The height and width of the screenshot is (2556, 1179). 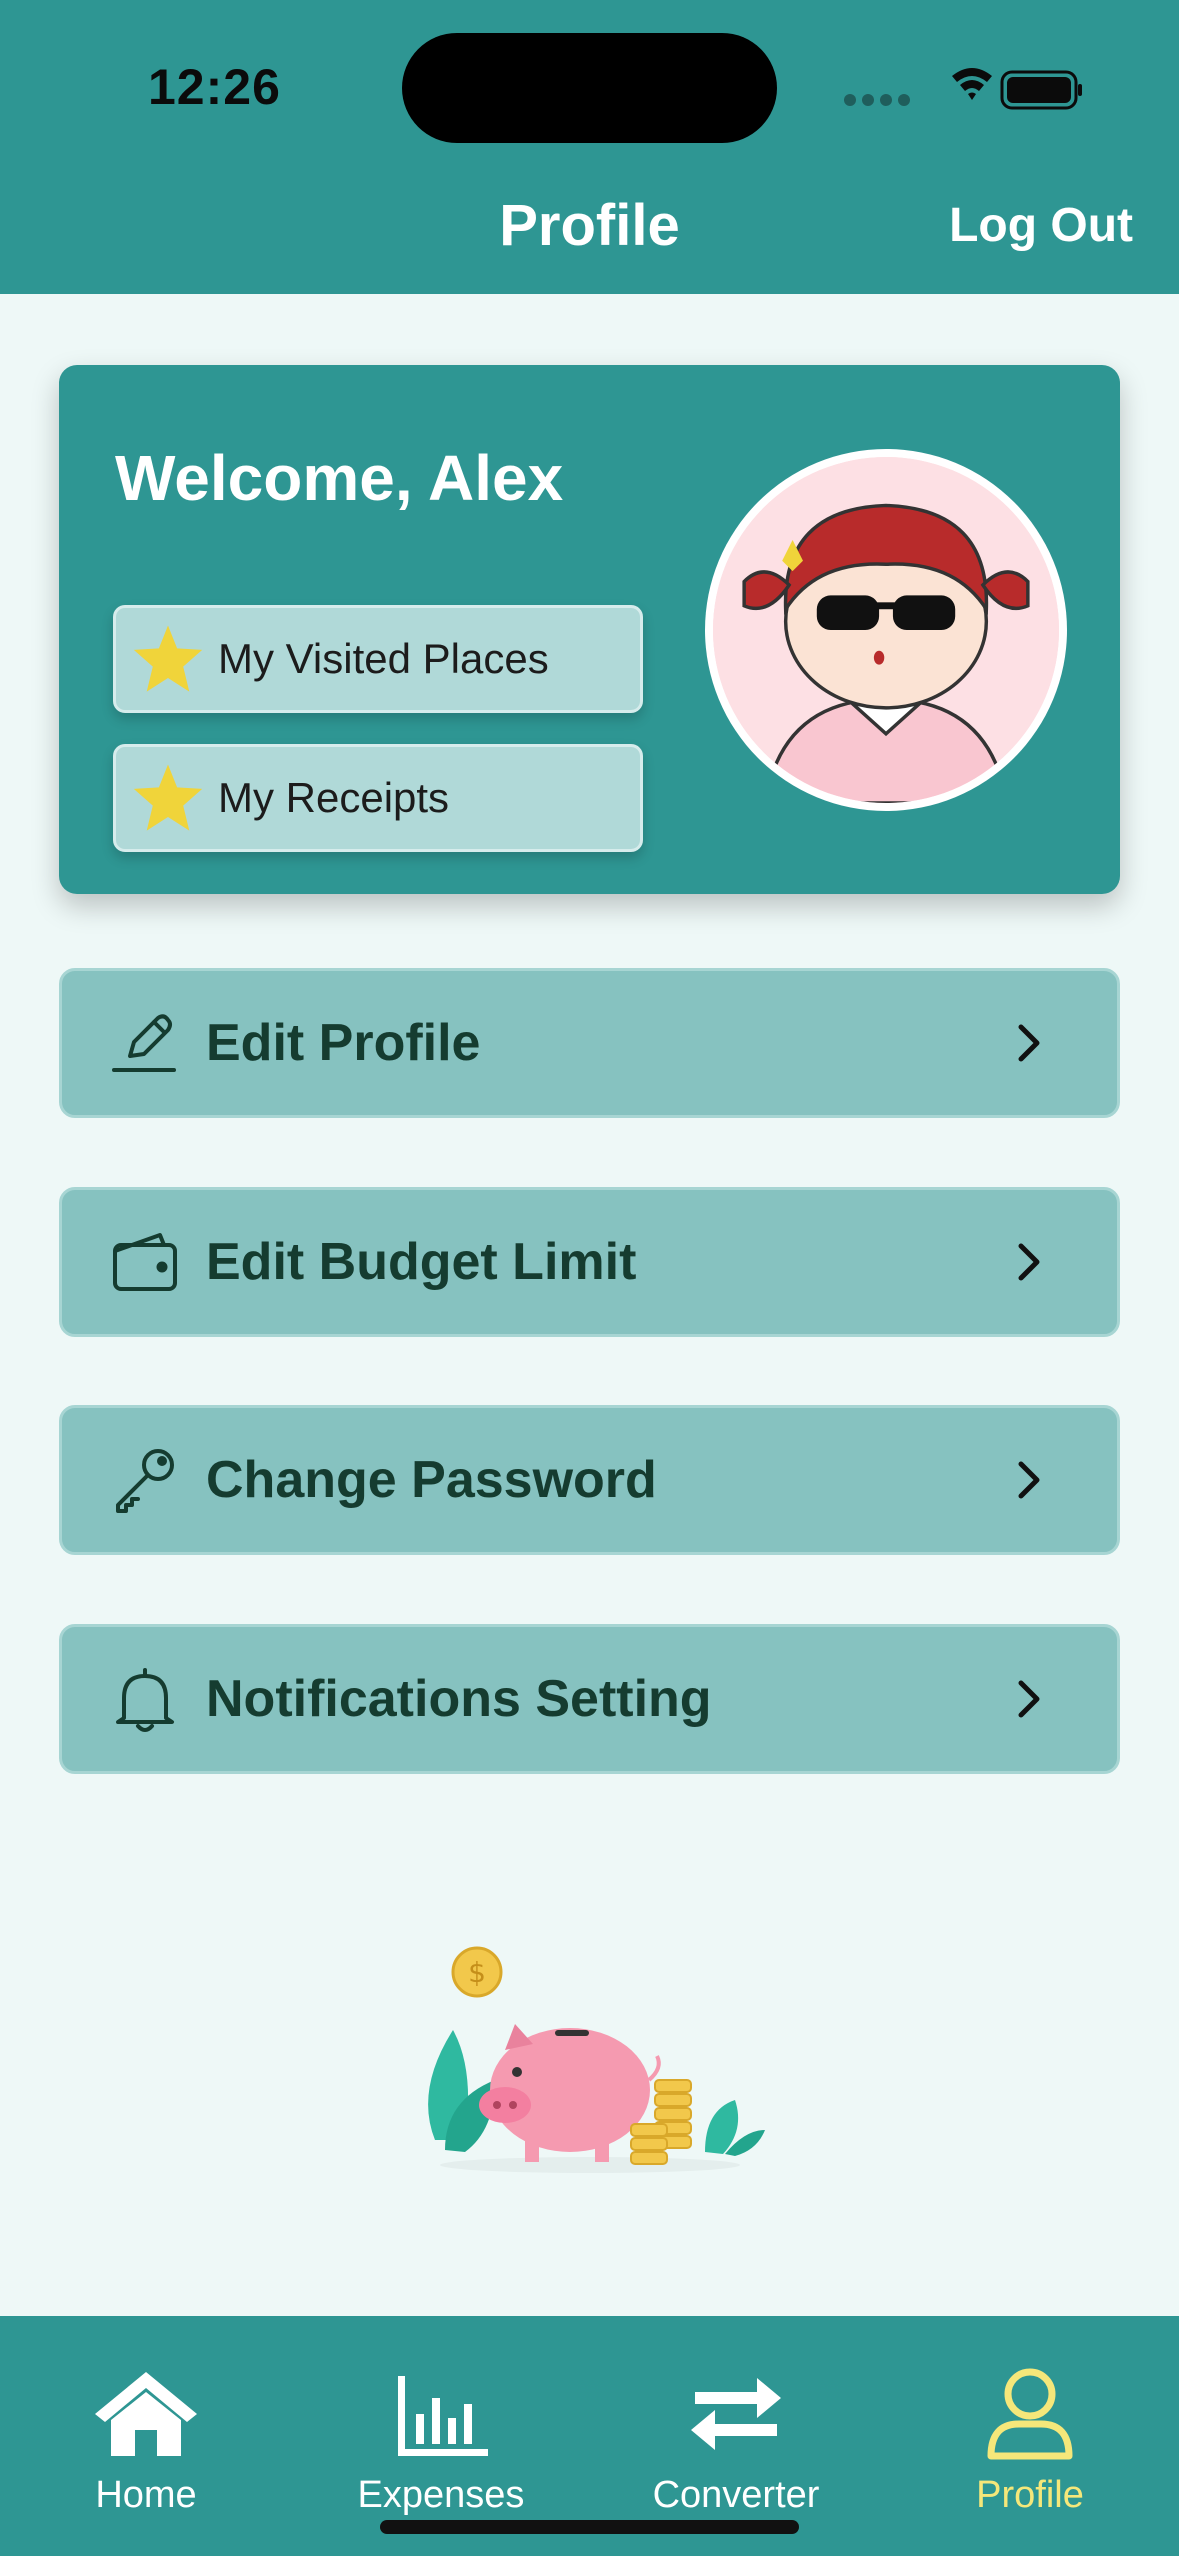 I want to click on piggy-bank-illustration: $, so click(x=596, y=2059).